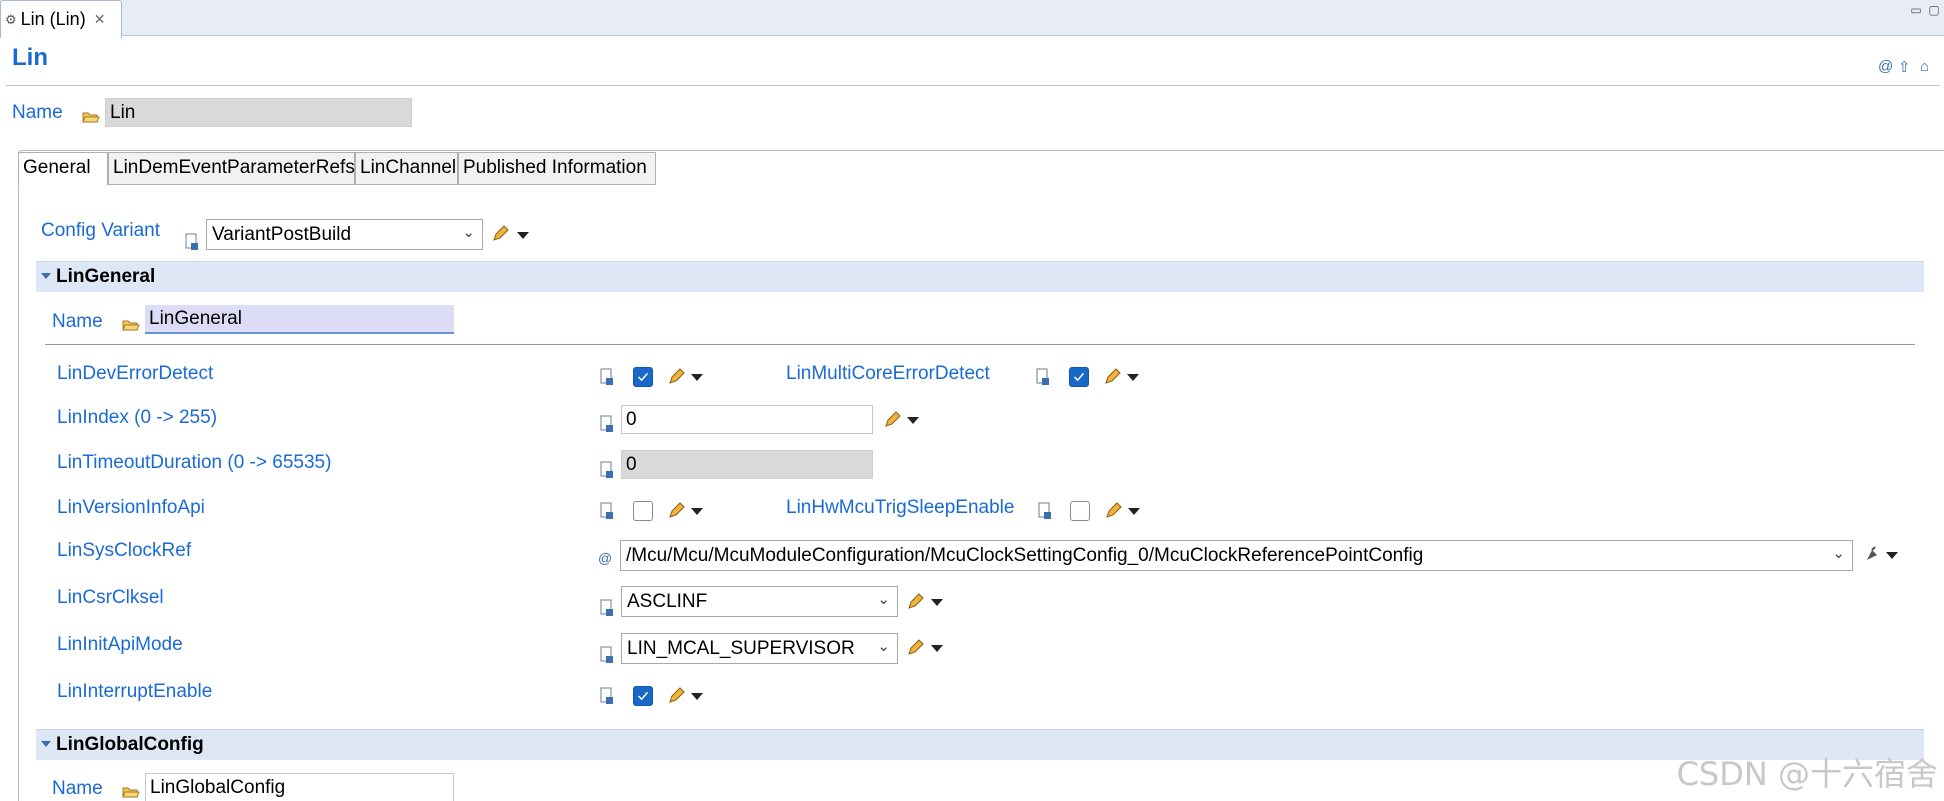 The image size is (1944, 801). What do you see at coordinates (406, 168) in the screenshot?
I see `tab-lin-channel: LinChannel` at bounding box center [406, 168].